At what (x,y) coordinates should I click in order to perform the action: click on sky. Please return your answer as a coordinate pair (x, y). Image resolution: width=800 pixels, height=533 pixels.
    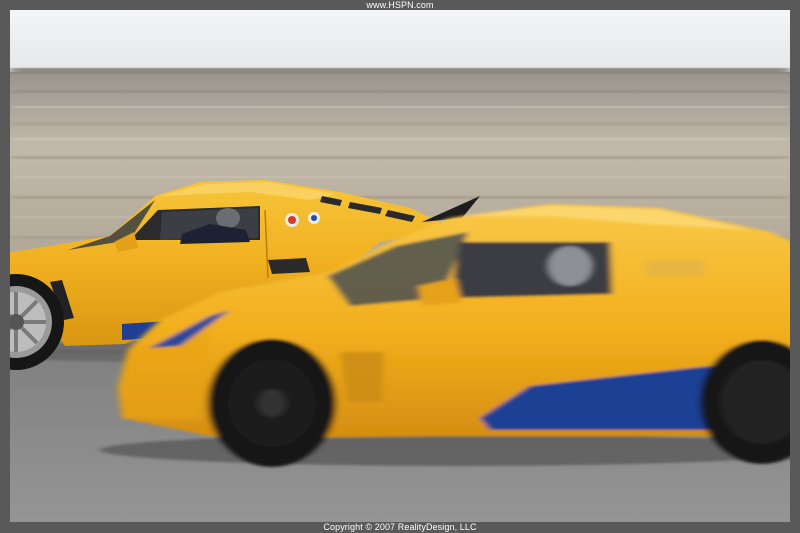
    Looking at the image, I should click on (400, 41).